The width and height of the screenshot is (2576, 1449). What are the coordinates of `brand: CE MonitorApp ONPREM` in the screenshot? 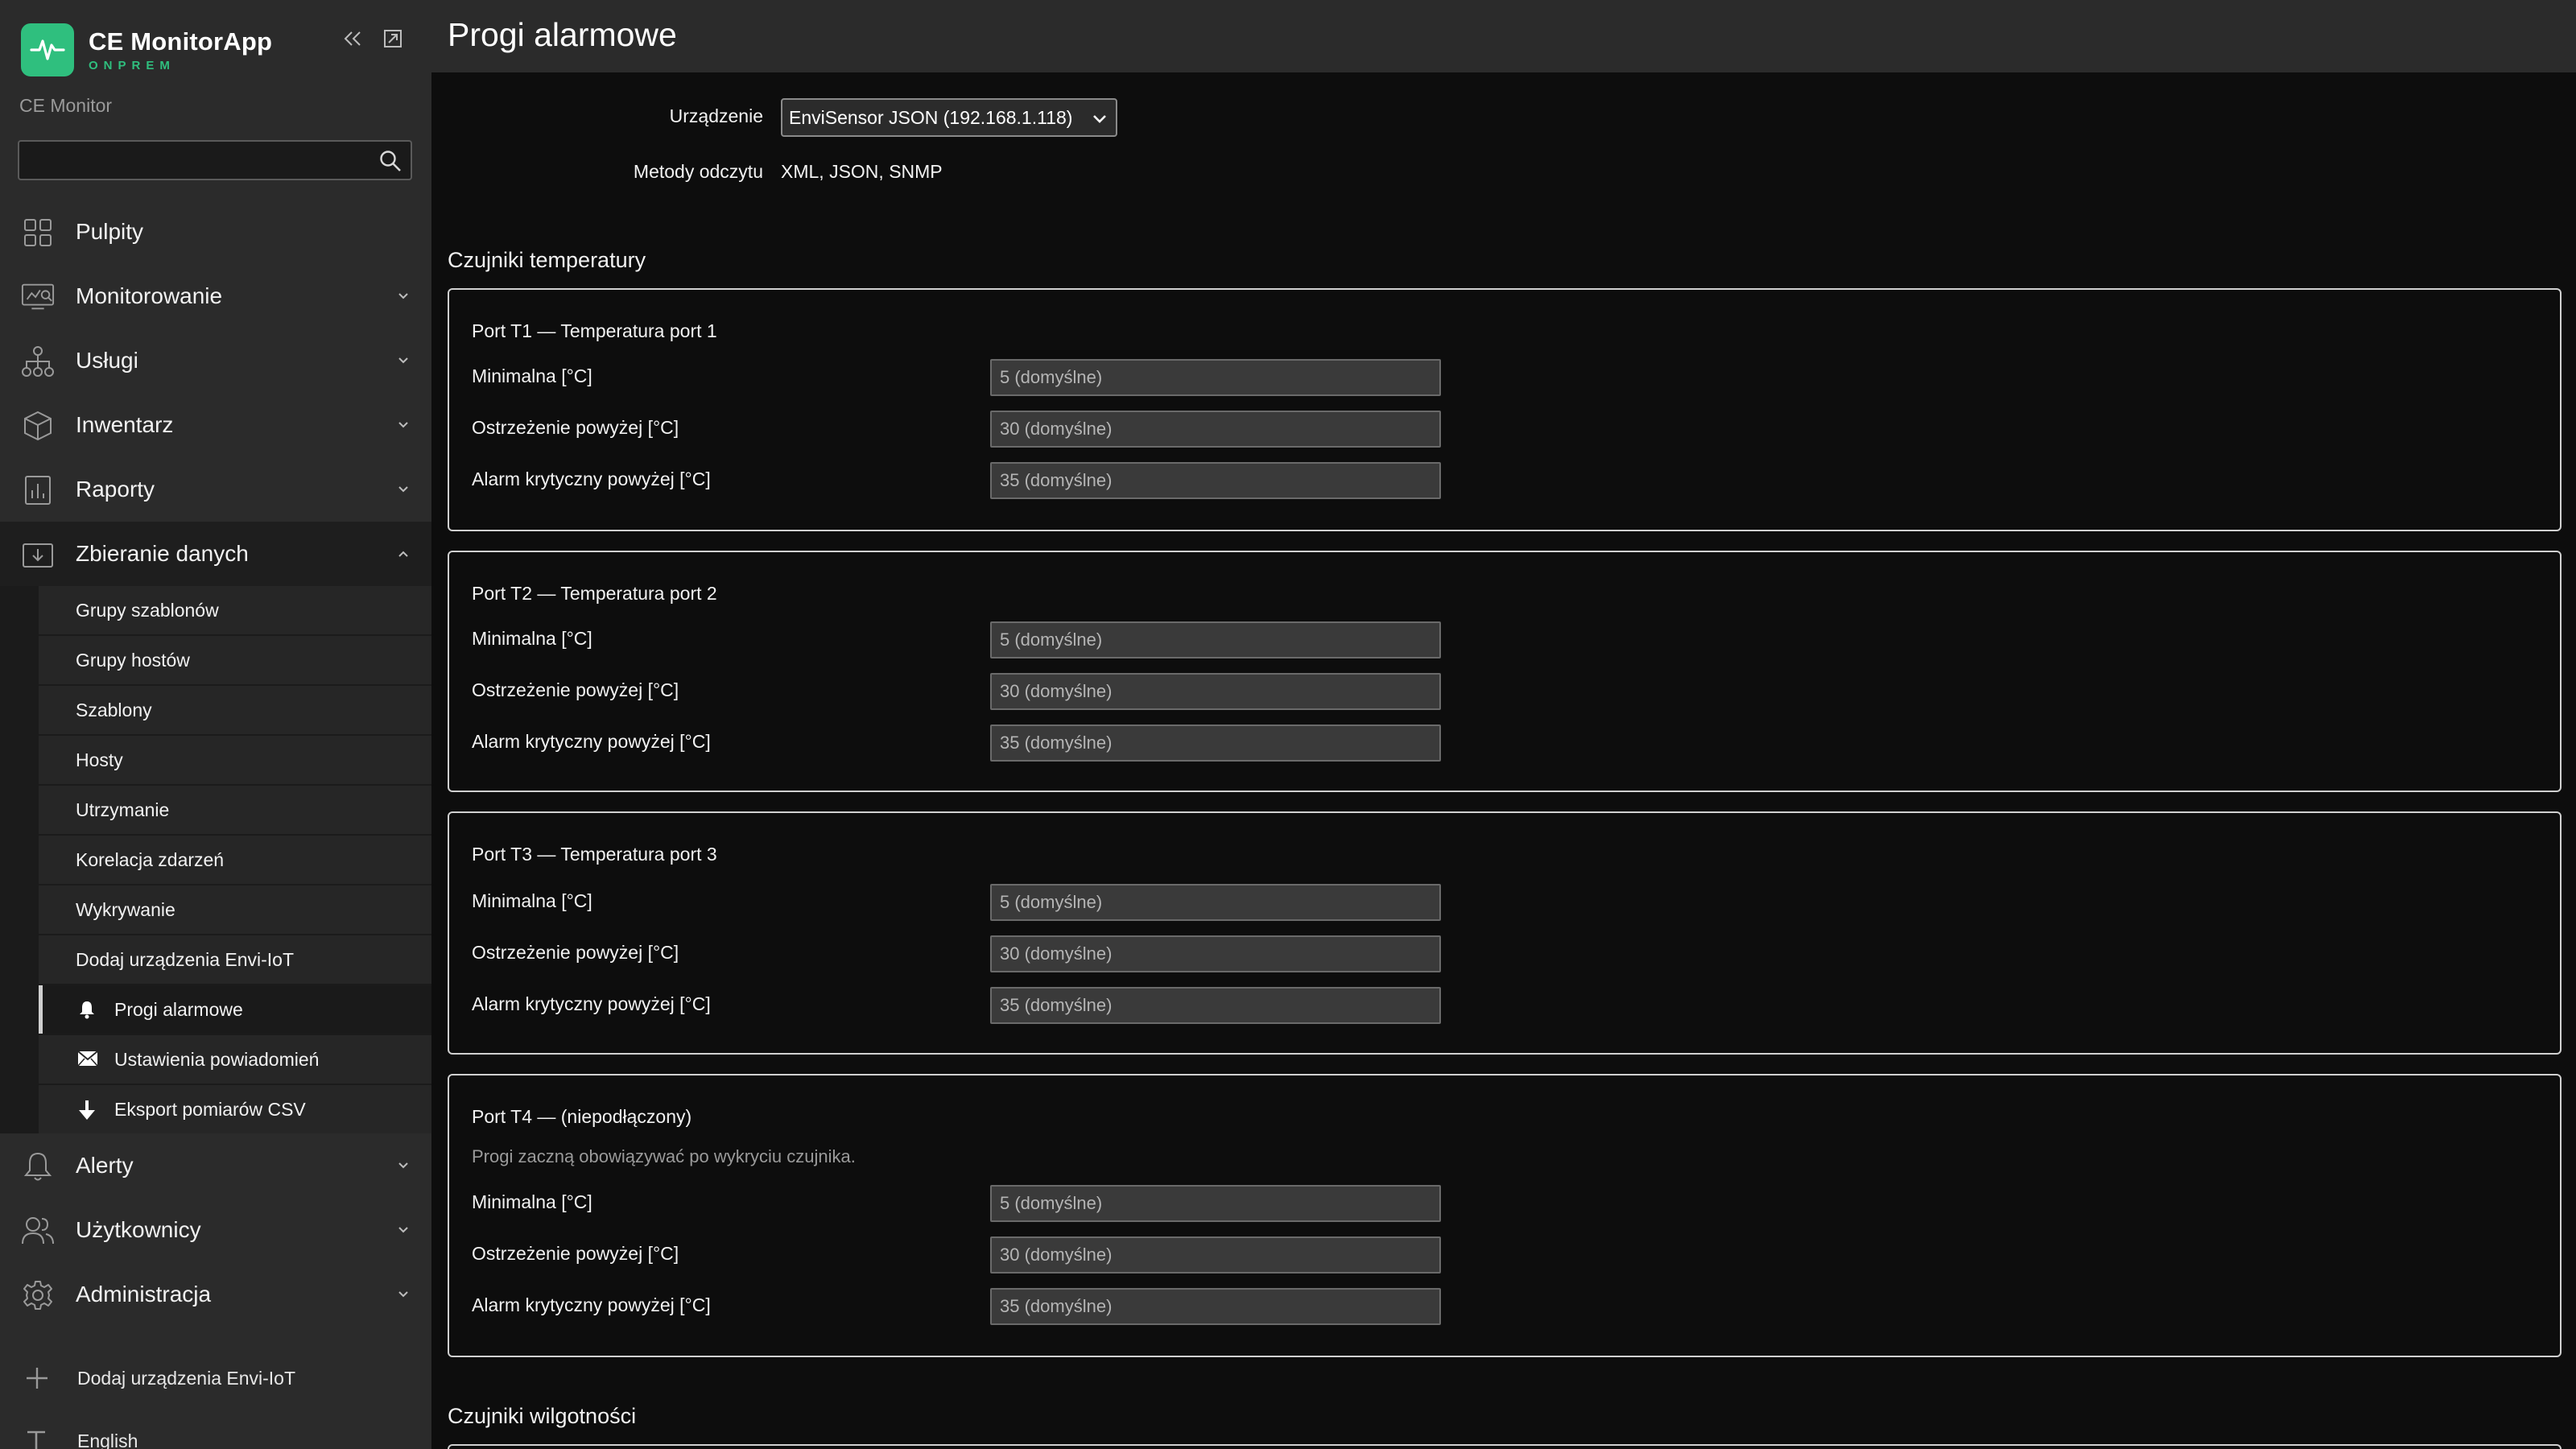 It's located at (146, 50).